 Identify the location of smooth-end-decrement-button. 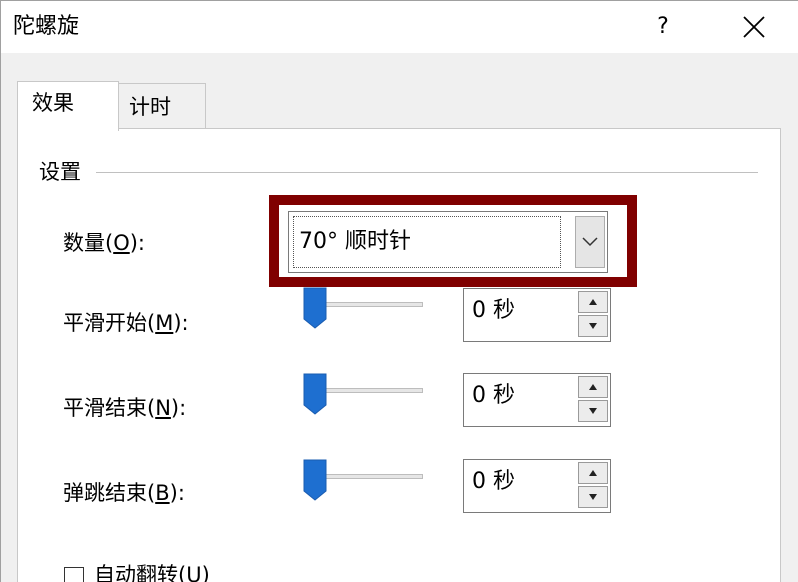
(593, 411).